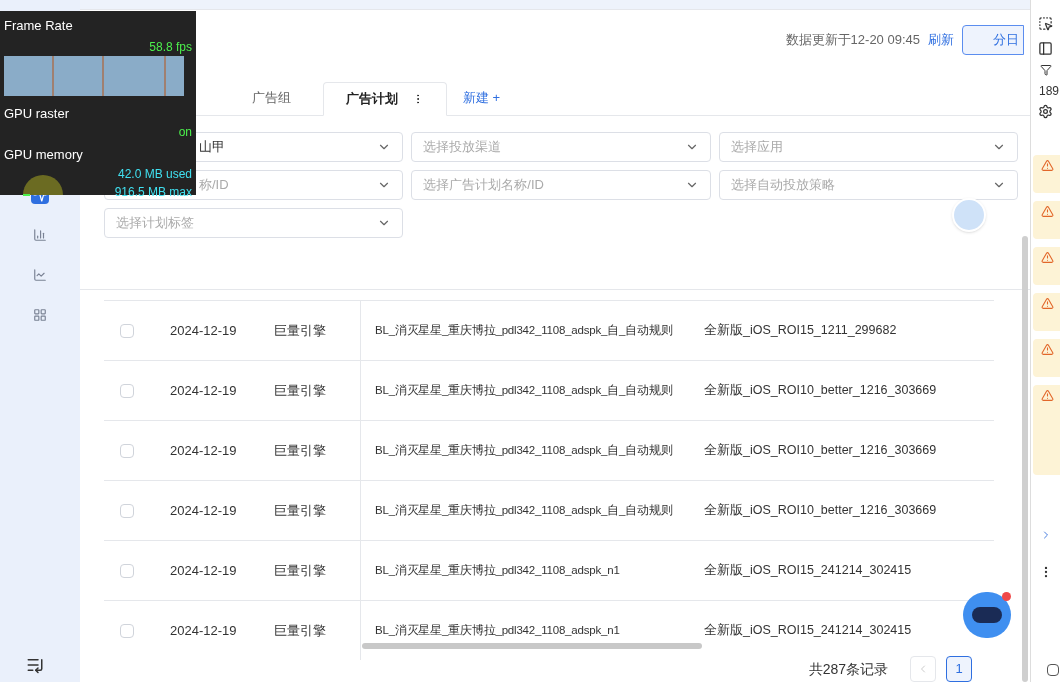 The image size is (1060, 682). Describe the element at coordinates (1045, 23) in the screenshot. I see `inspect-icon` at that location.